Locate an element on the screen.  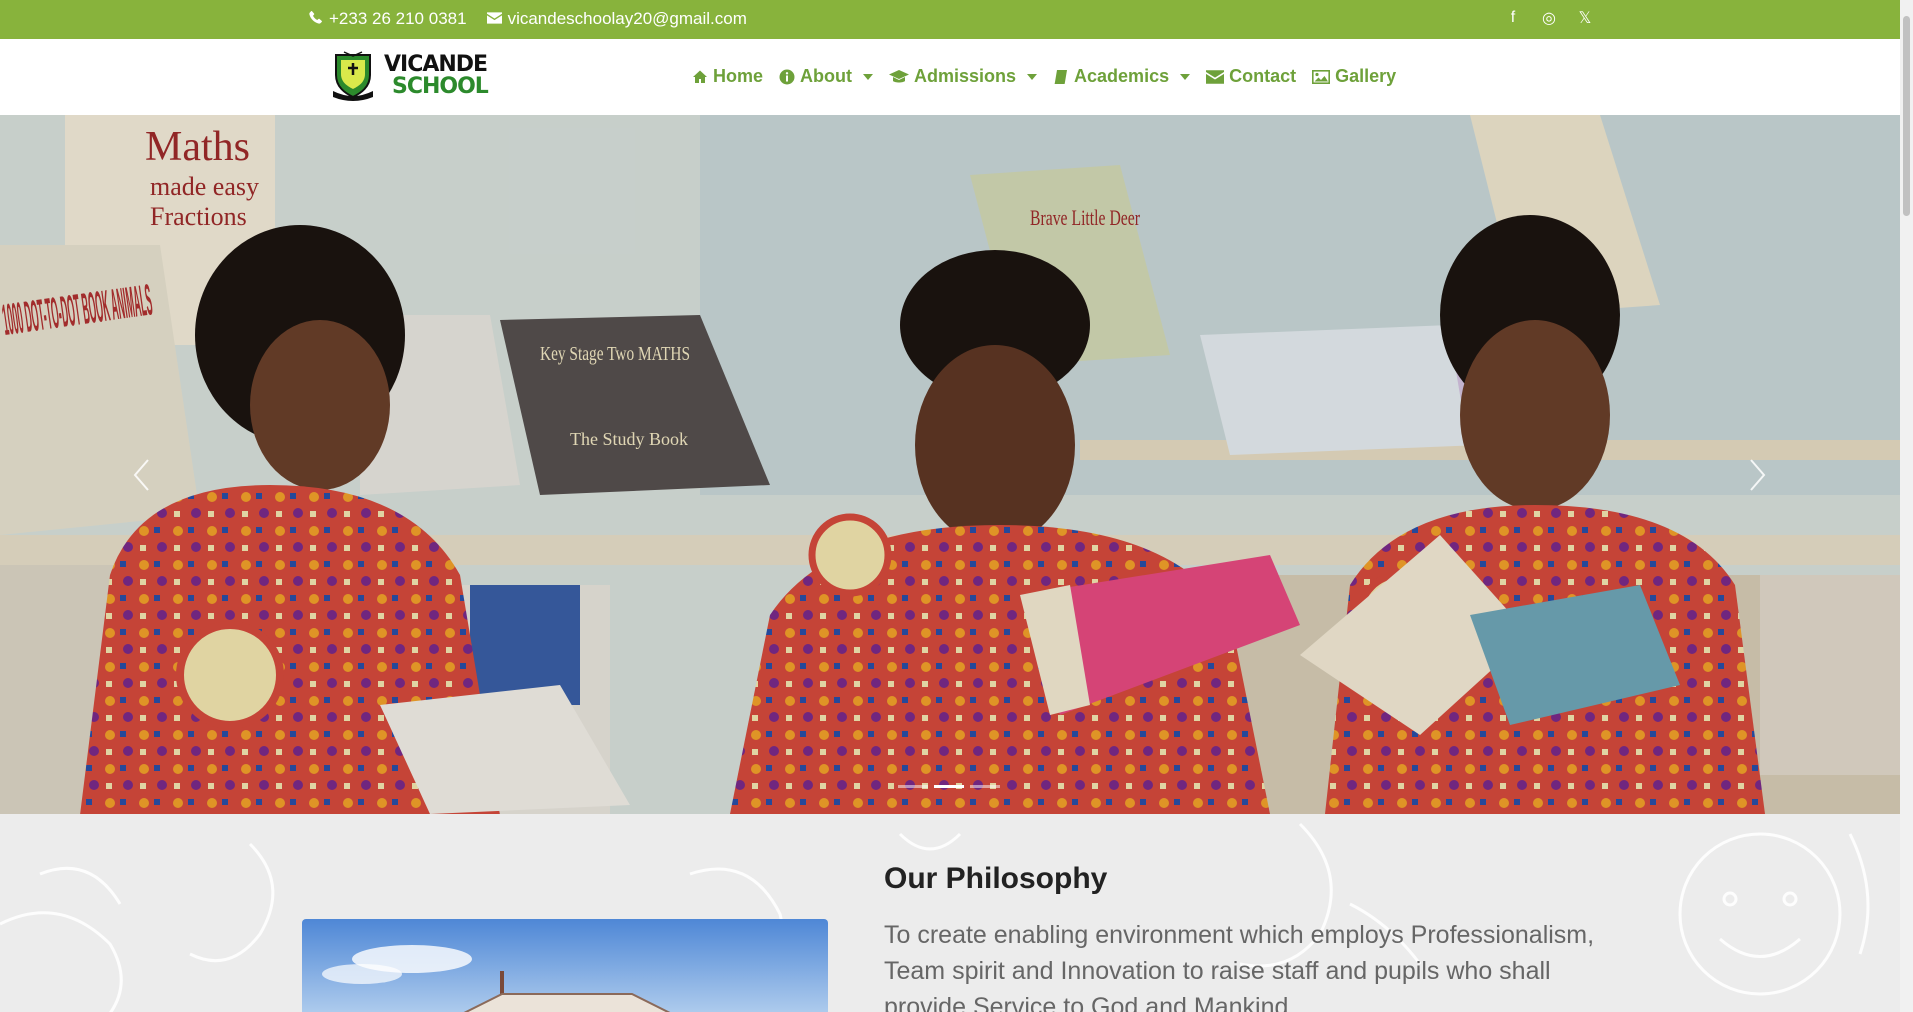
phone-link: +233 26 210 0381 is located at coordinates (388, 19).